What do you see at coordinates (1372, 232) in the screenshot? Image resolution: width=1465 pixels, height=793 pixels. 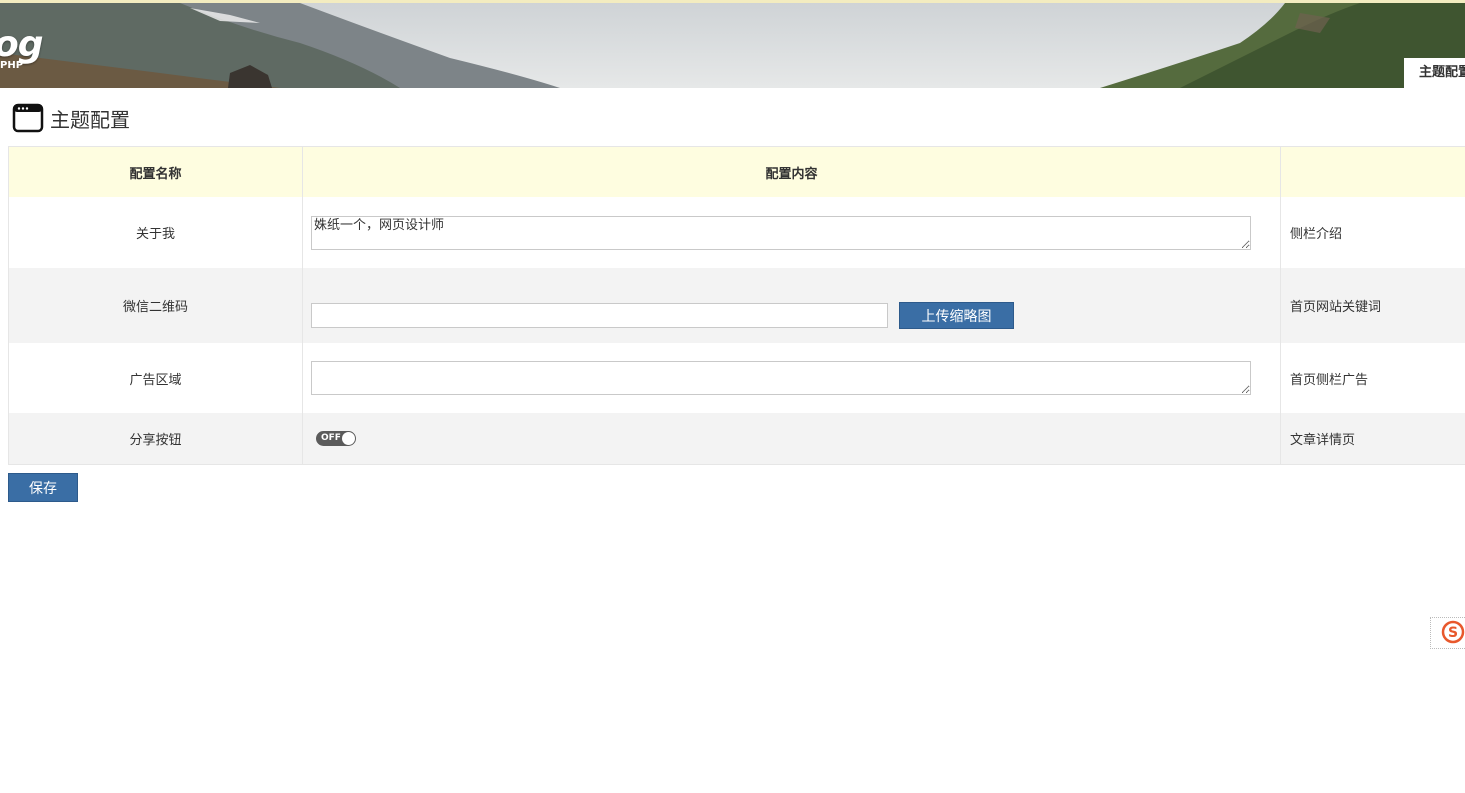 I see `config-desc: 侧栏介绍` at bounding box center [1372, 232].